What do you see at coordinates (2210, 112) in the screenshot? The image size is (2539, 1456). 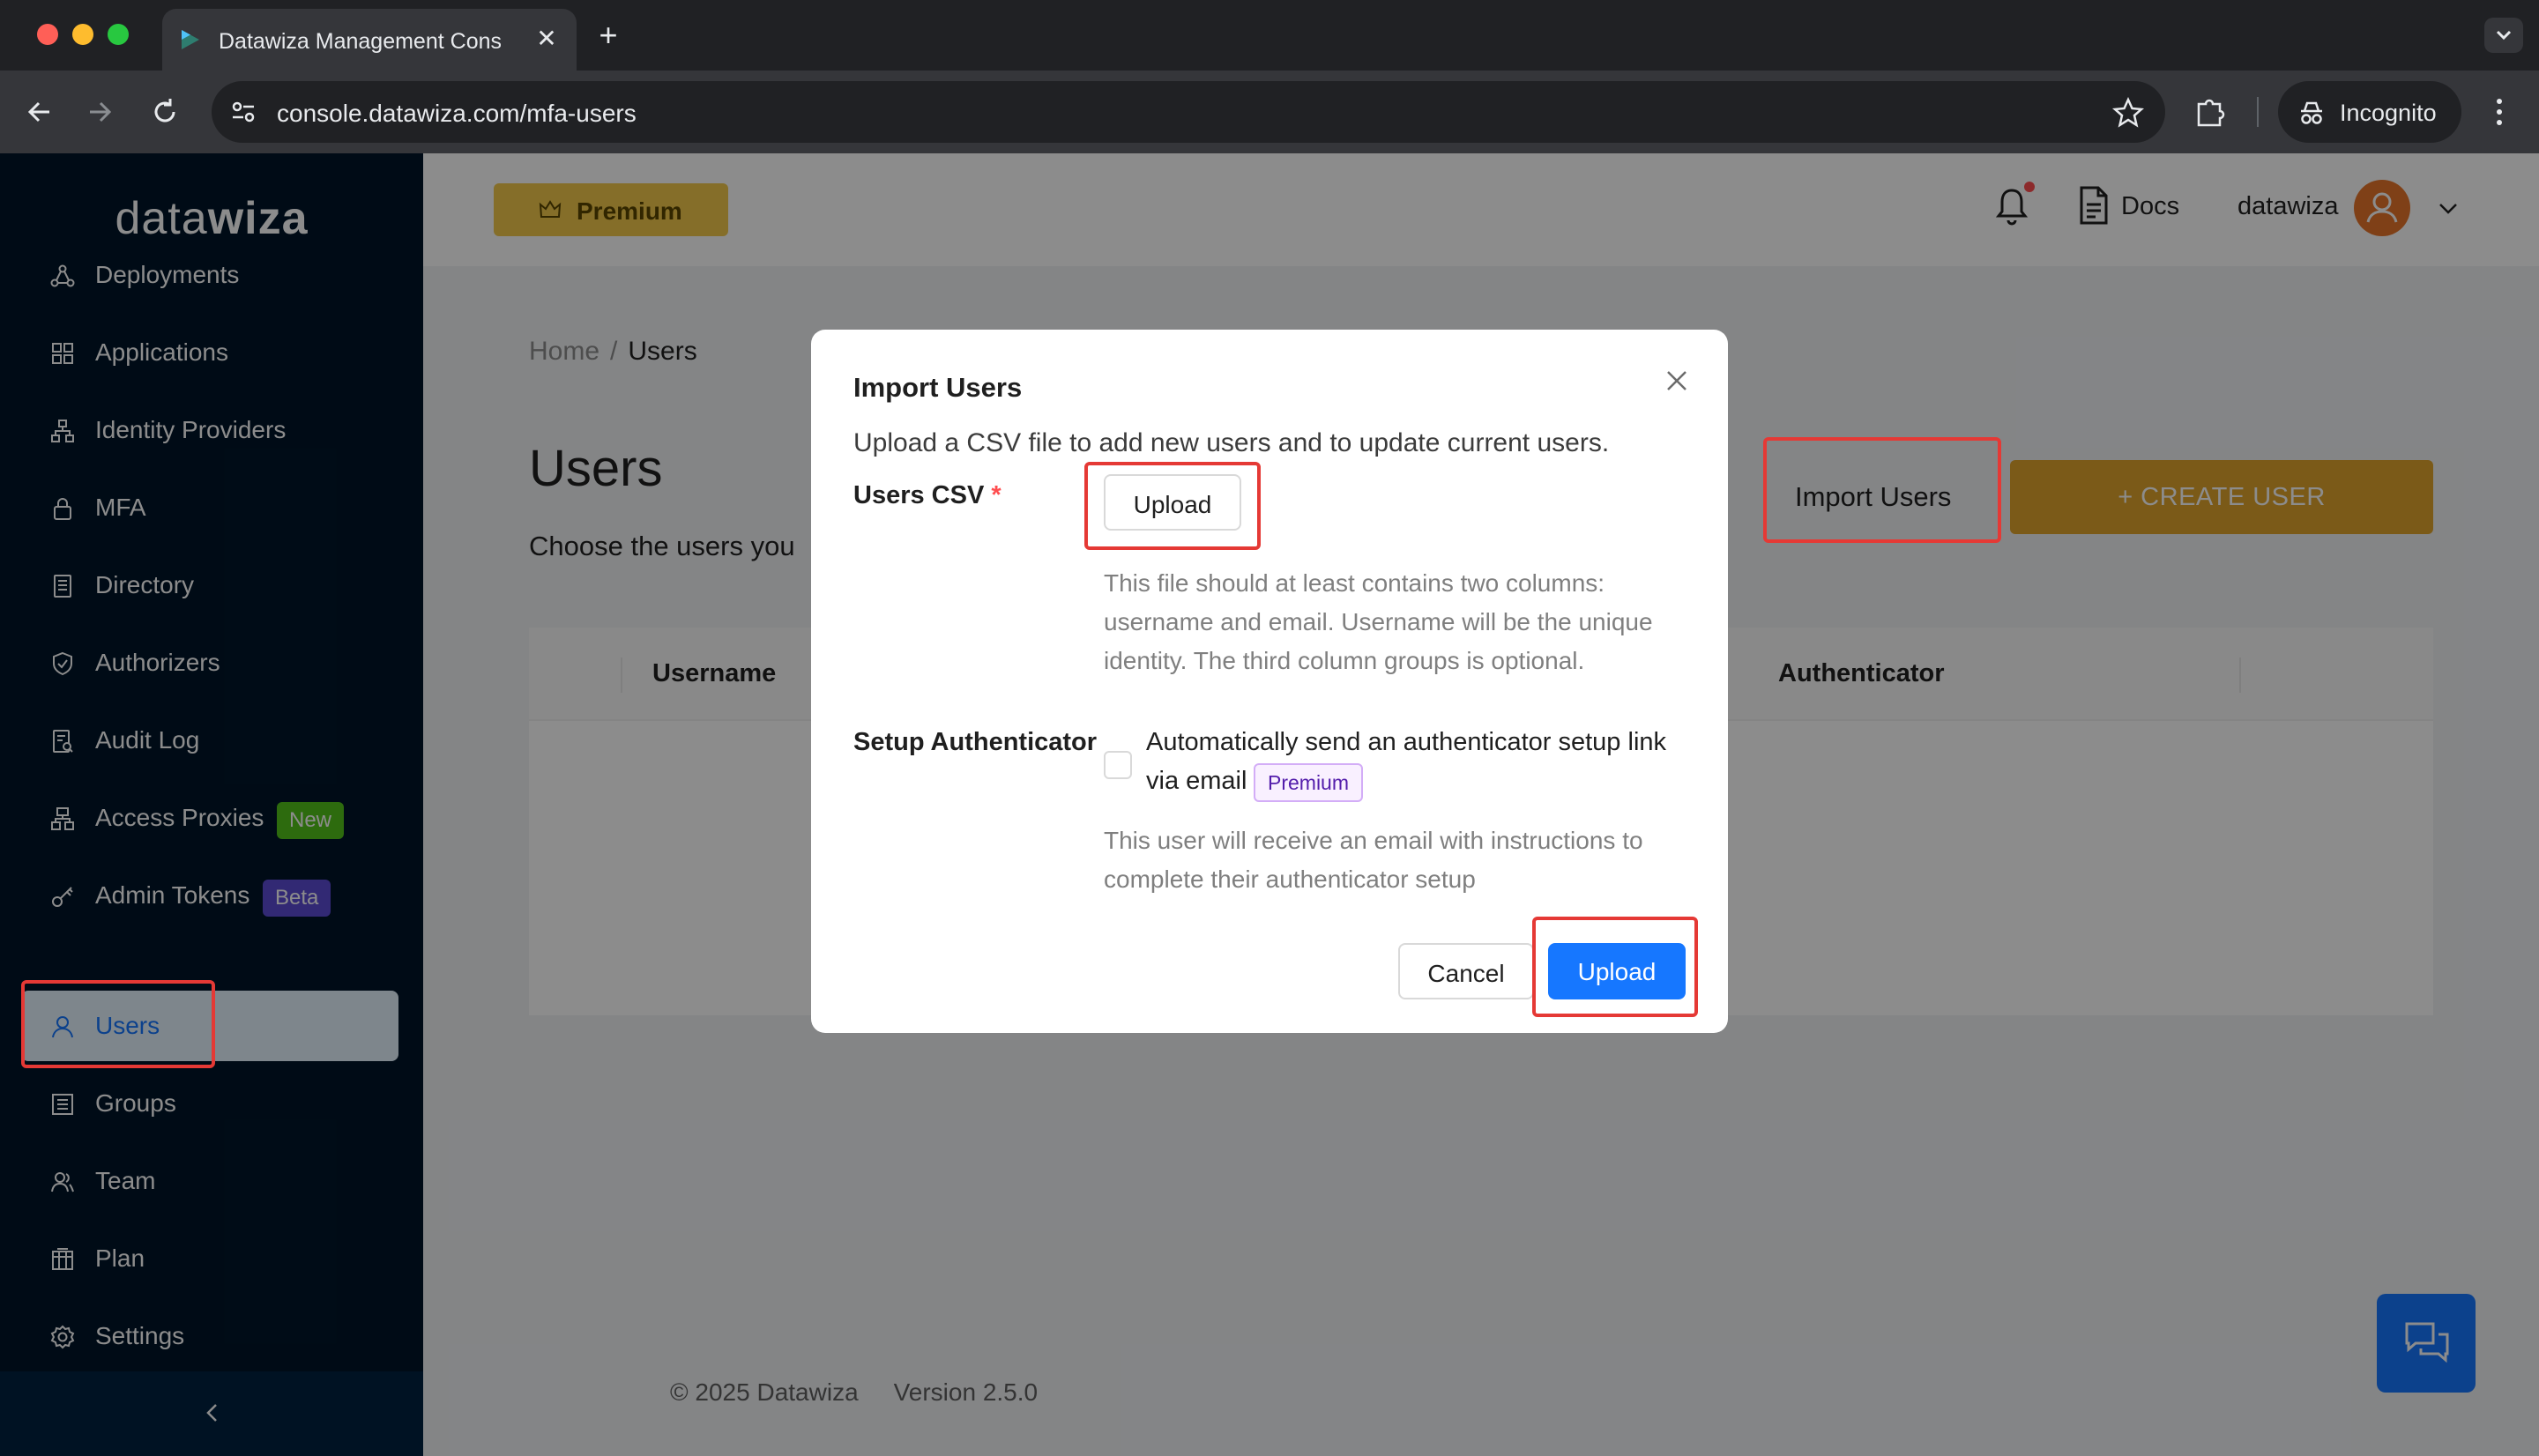 I see `extensions-puzzle-icon` at bounding box center [2210, 112].